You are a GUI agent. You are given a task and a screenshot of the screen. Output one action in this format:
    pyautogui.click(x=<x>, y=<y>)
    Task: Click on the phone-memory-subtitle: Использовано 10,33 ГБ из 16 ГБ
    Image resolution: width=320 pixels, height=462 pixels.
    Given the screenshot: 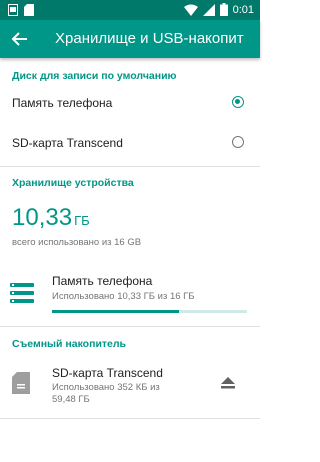 What is the action you would take?
    pyautogui.click(x=123, y=296)
    